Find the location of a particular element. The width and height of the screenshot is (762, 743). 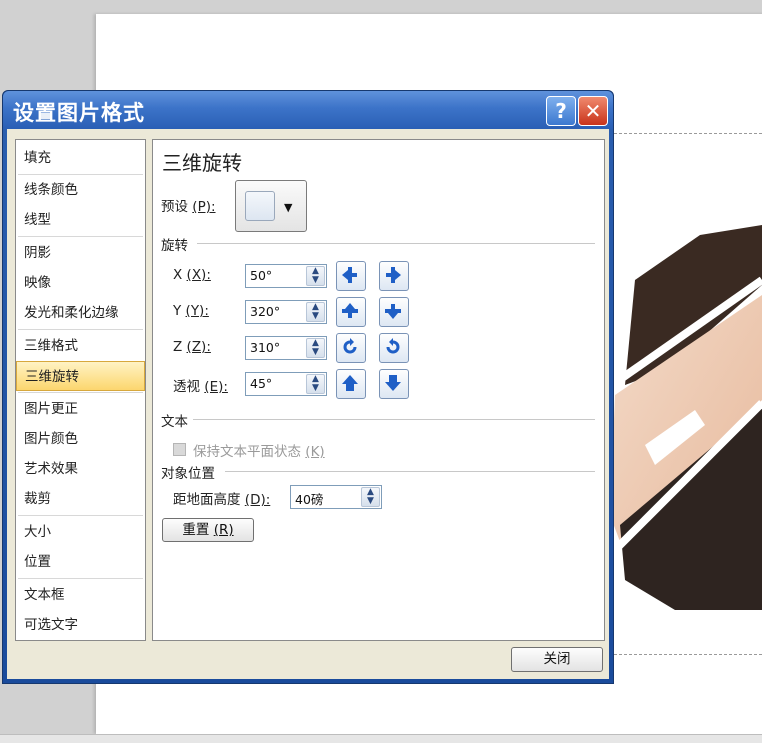

reset-button: 重置 (R) is located at coordinates (208, 530).